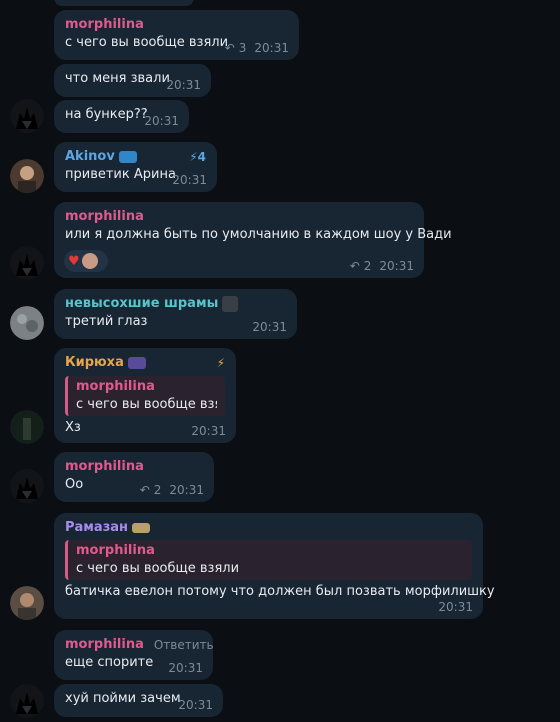 The image size is (560, 722). I want to click on message-bubble: Akinov ⚡4 приветик Арина 20:31, so click(135, 167).